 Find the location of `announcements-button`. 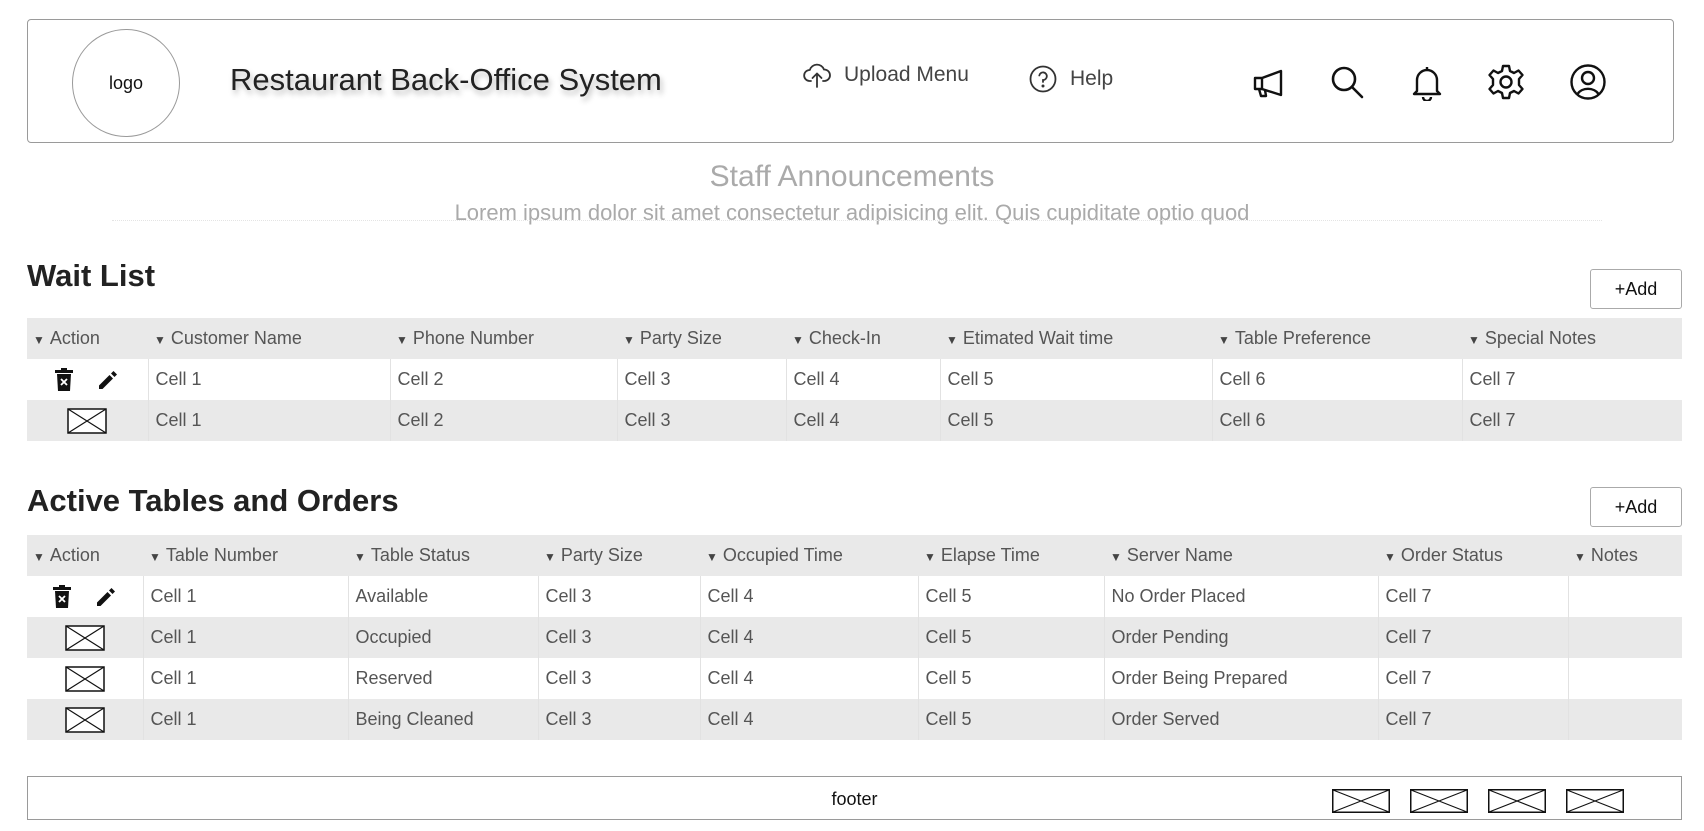

announcements-button is located at coordinates (1269, 82).